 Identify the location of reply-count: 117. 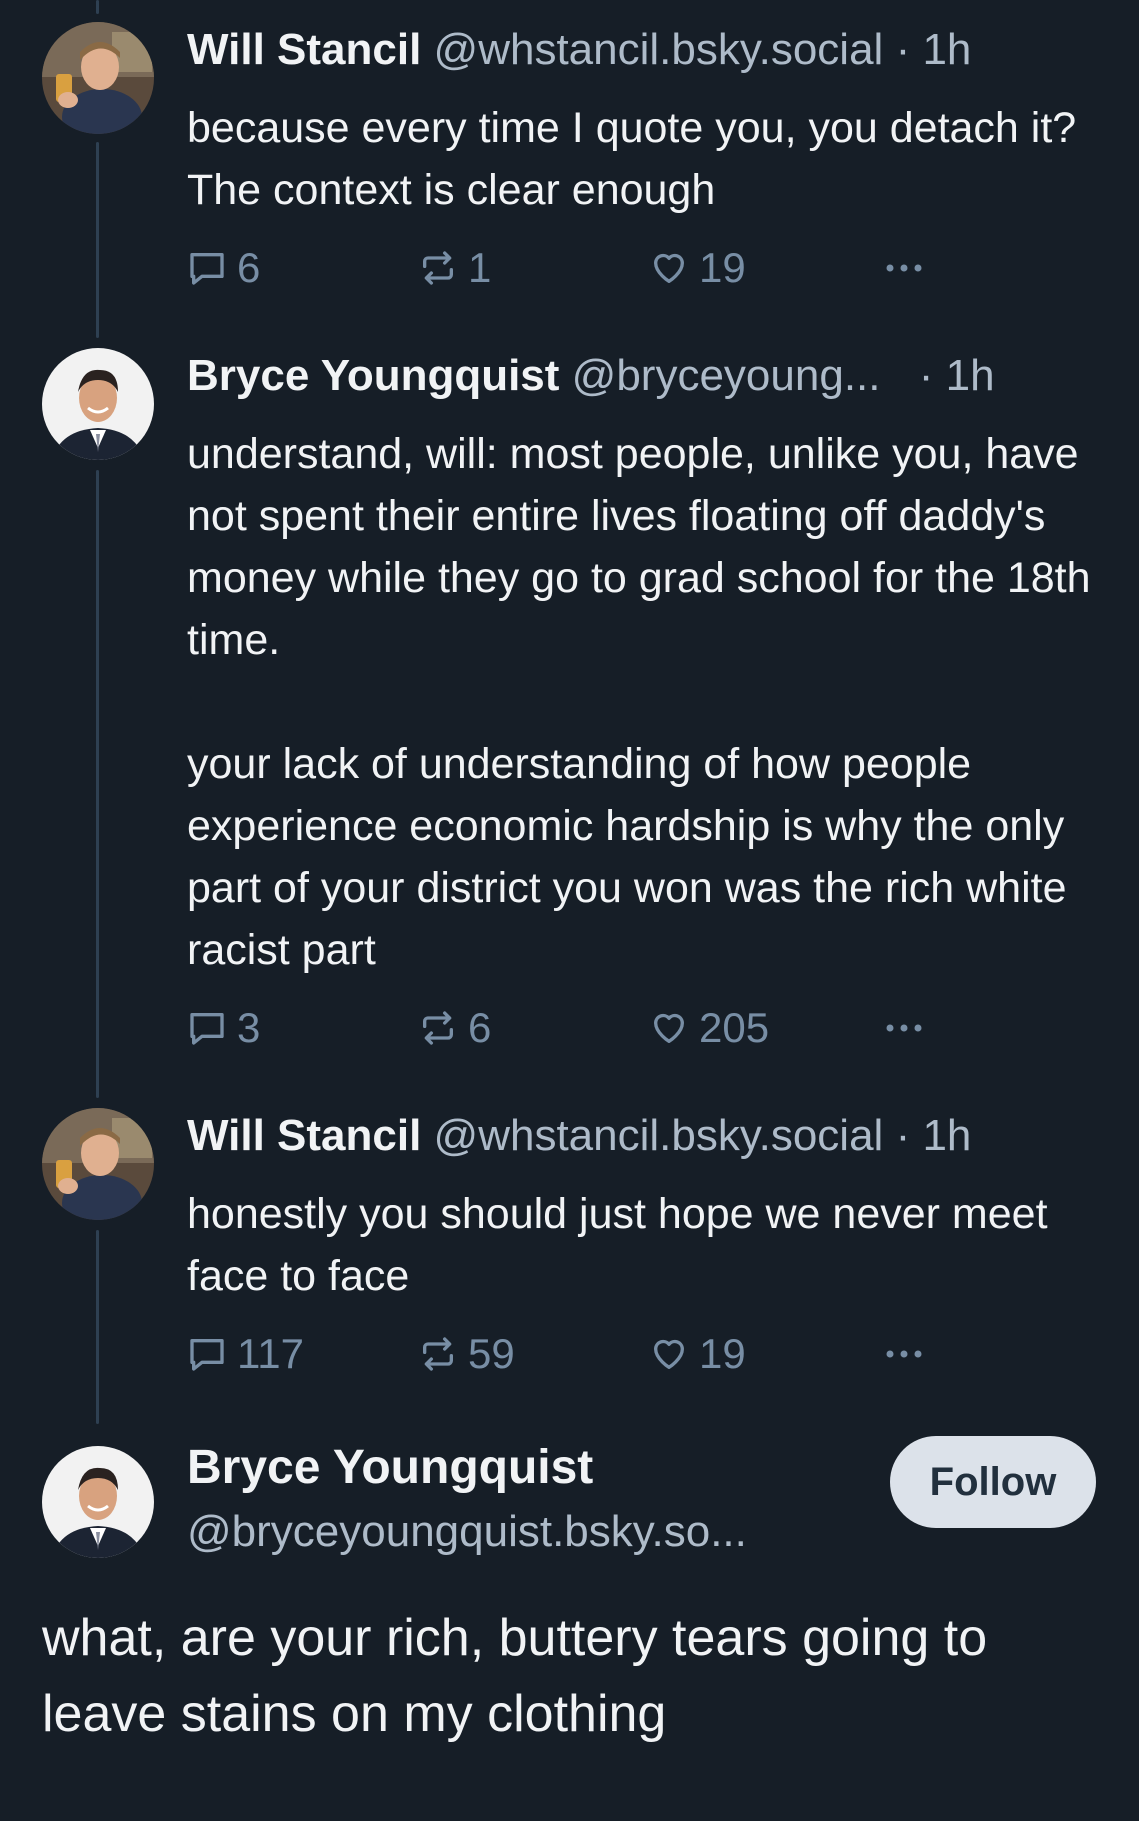
(270, 1353).